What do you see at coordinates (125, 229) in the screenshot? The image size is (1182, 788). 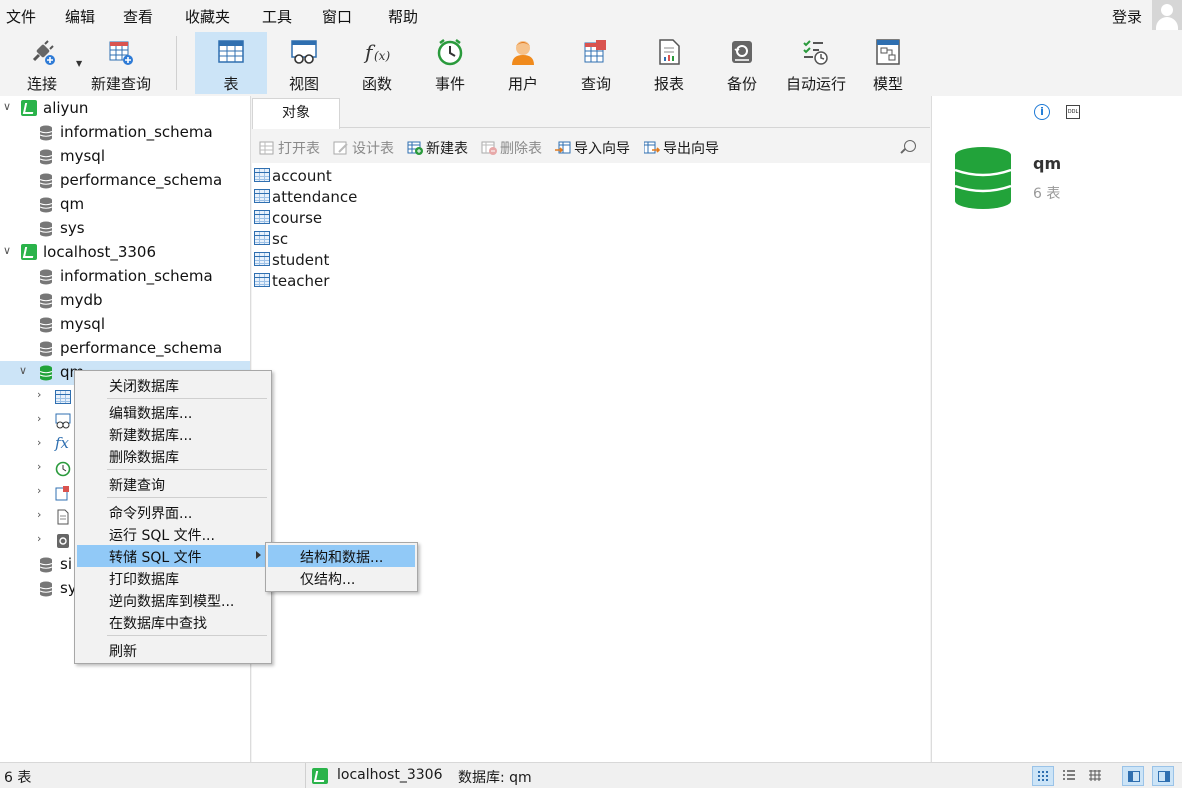 I see `tree-db-sys: sys` at bounding box center [125, 229].